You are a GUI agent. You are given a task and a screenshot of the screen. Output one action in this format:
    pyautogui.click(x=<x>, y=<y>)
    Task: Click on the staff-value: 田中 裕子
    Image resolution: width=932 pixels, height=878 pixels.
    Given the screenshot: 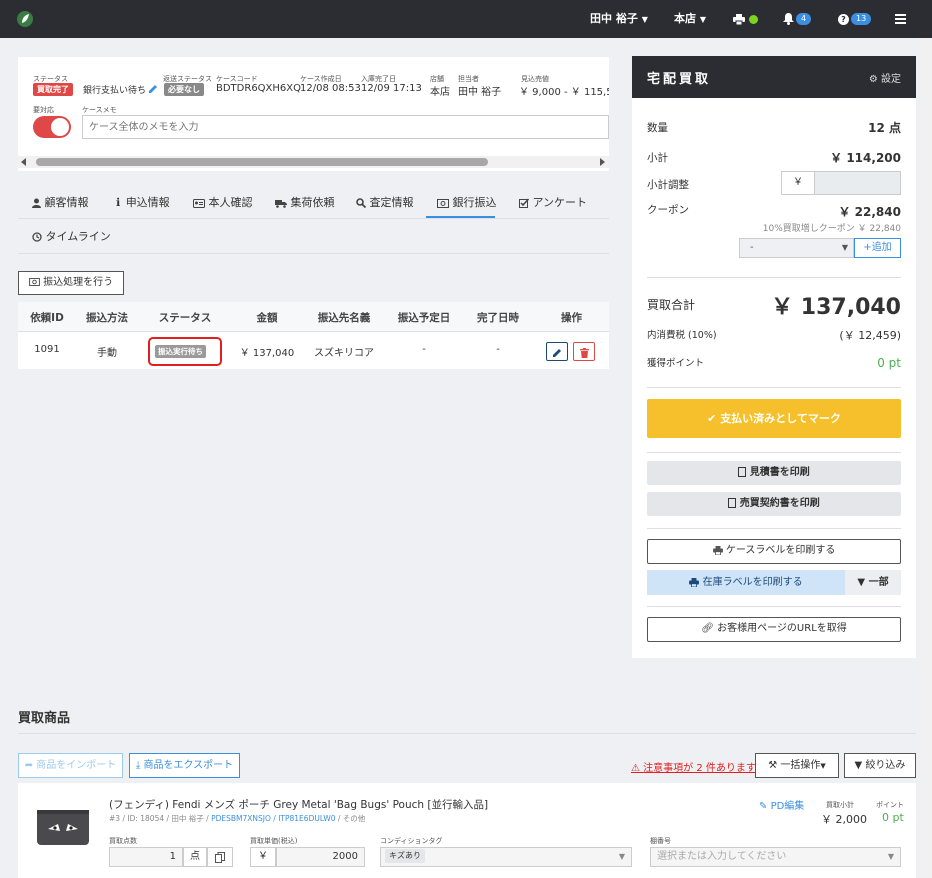 What is the action you would take?
    pyautogui.click(x=480, y=92)
    